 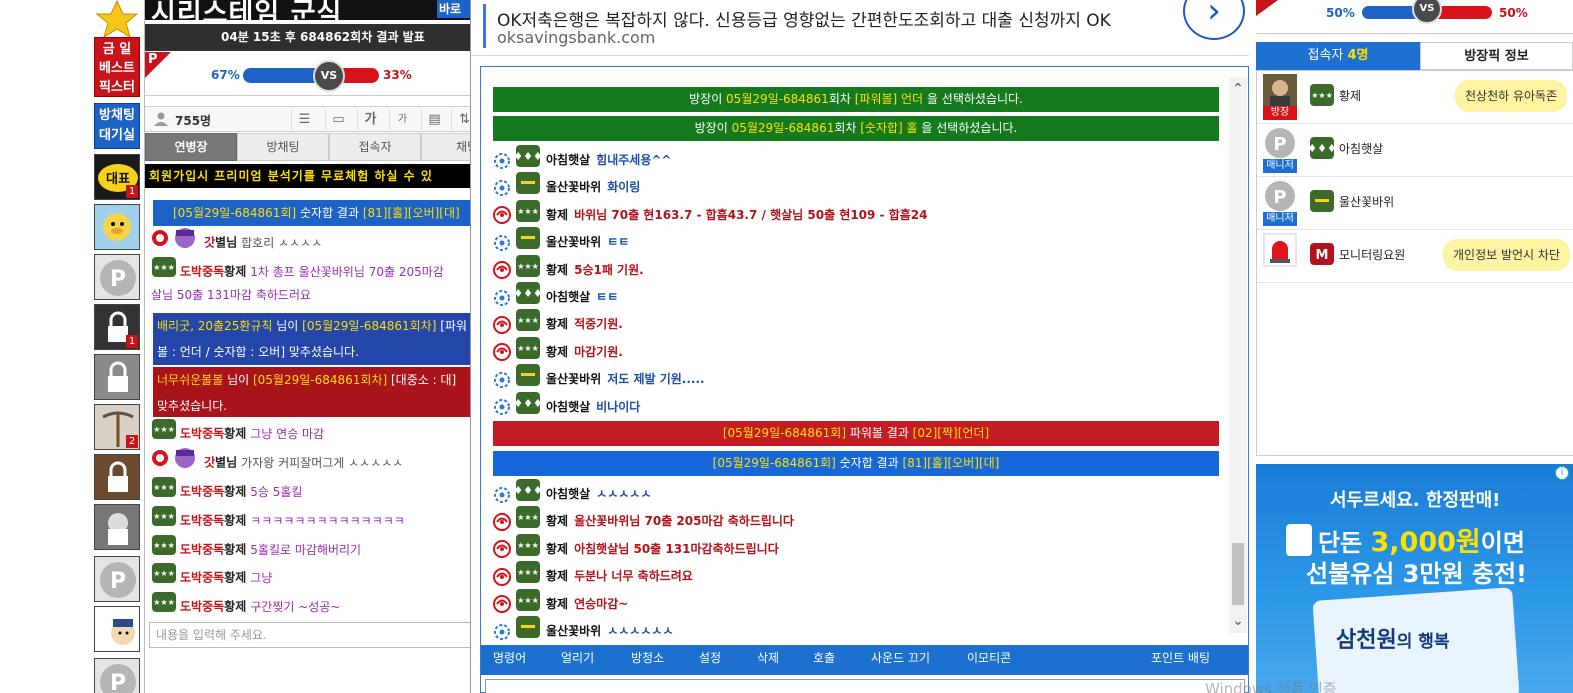 What do you see at coordinates (768, 660) in the screenshot?
I see `menu-delete: 삭제` at bounding box center [768, 660].